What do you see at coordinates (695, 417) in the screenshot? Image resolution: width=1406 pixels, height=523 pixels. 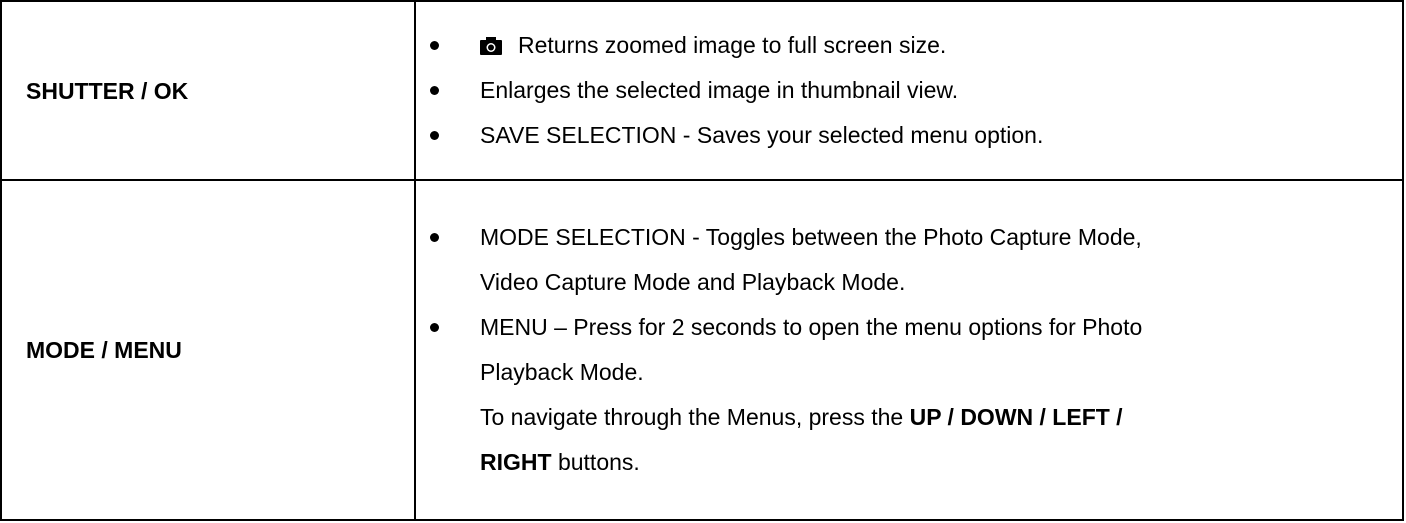 I see `note-text: To navigate through the Menus, press the` at bounding box center [695, 417].